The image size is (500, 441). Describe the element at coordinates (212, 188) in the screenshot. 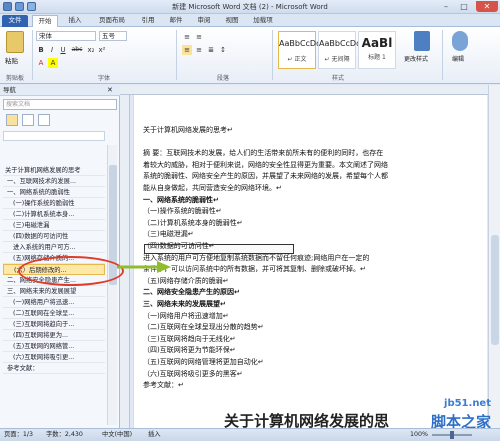

I see `document-line: 能从自身做起，共同营造安全的网络环境。↵` at that location.